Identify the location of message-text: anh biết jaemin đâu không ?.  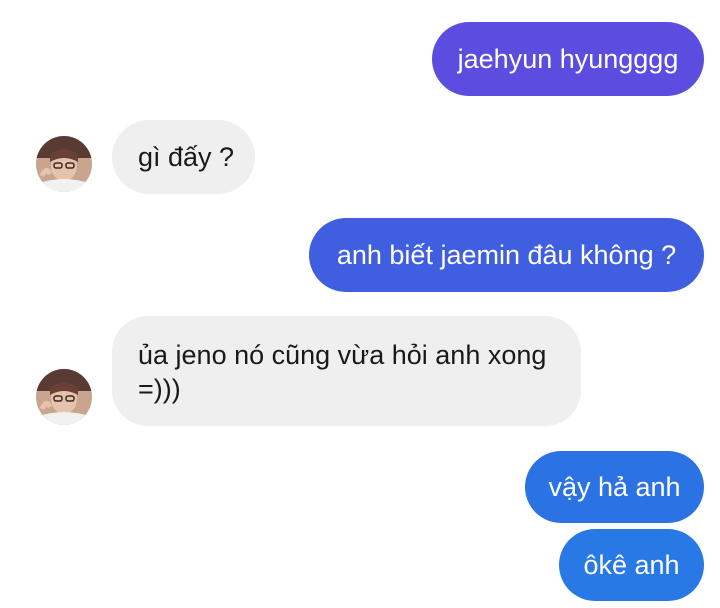
(506, 255).